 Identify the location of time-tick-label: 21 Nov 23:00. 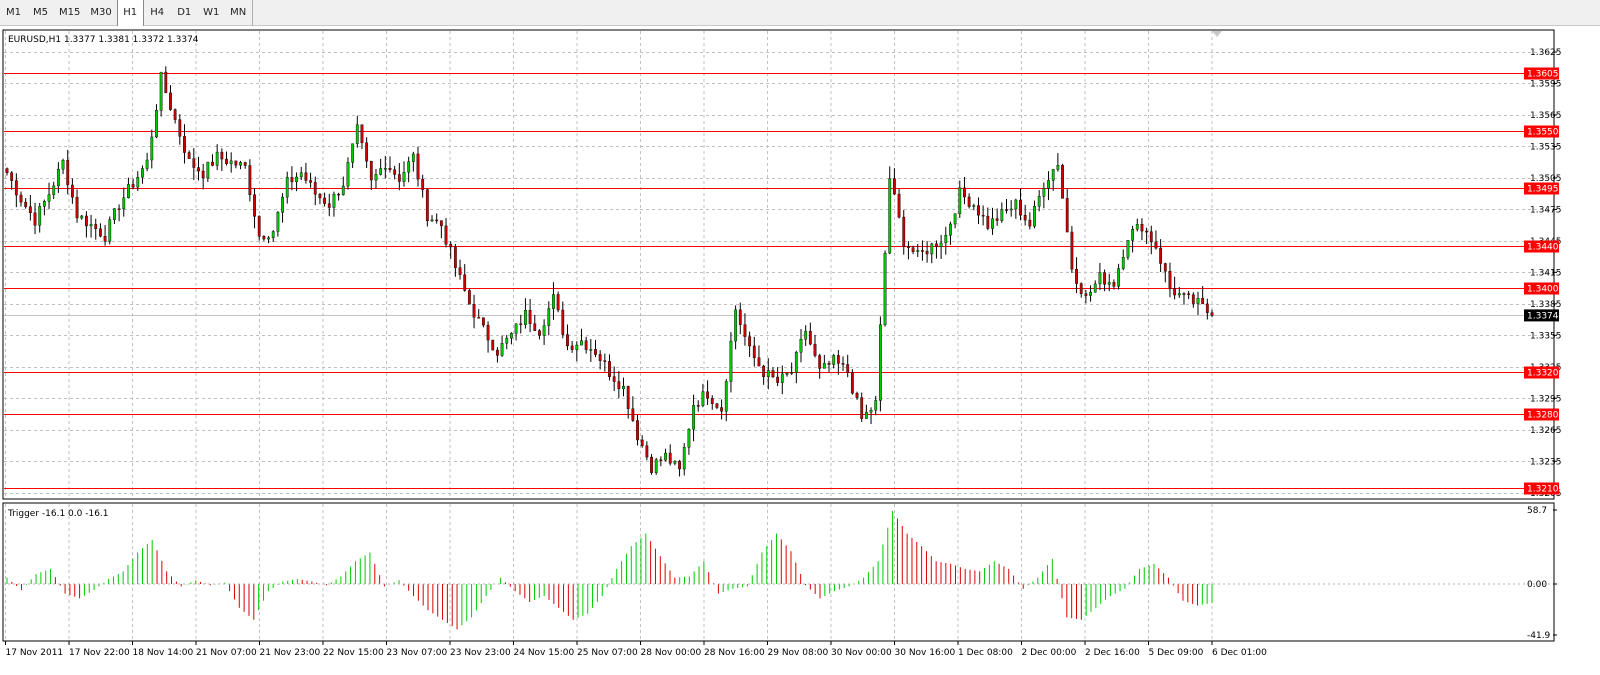
(290, 653).